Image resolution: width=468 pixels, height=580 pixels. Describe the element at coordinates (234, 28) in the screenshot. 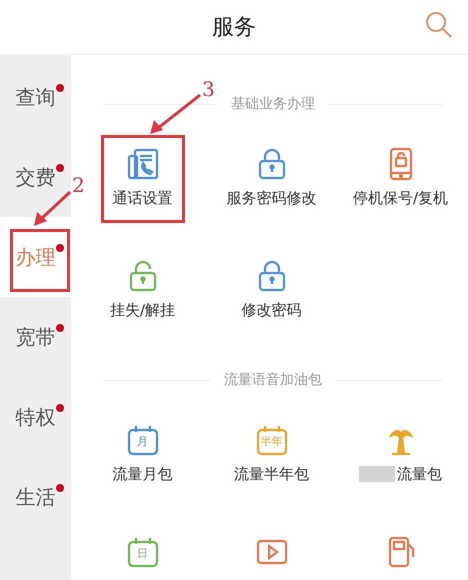

I see `page-title: 服务` at that location.